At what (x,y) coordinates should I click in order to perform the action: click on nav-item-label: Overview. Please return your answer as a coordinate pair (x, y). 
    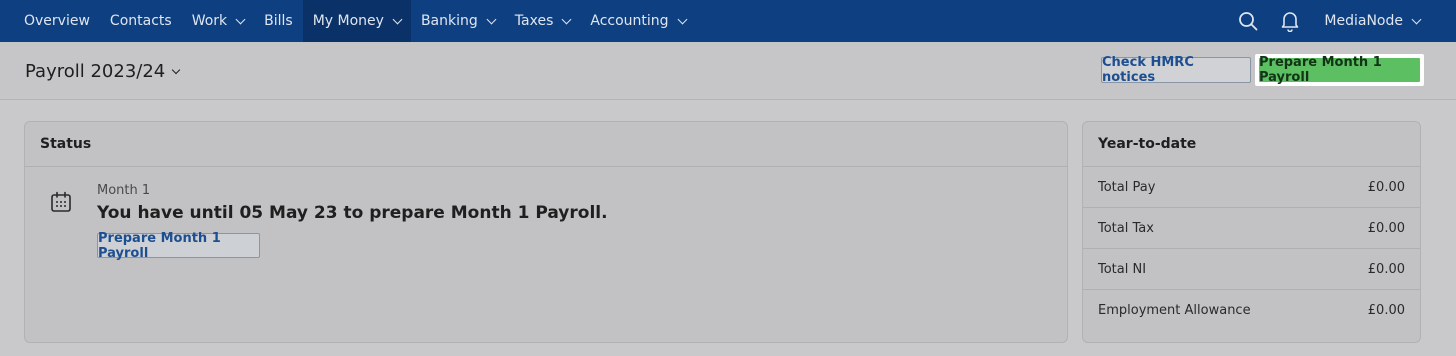
    Looking at the image, I should click on (57, 21).